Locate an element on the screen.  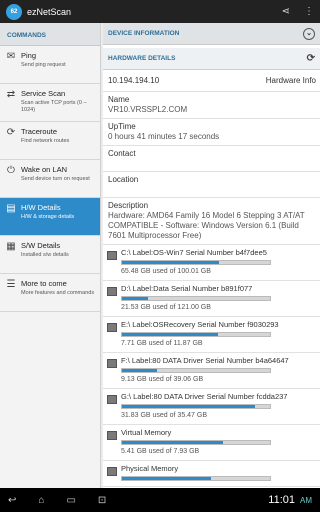
sidebar-item-h-w-details: ▤ H/W Details H/W & storage details is located at coordinates (50, 217).